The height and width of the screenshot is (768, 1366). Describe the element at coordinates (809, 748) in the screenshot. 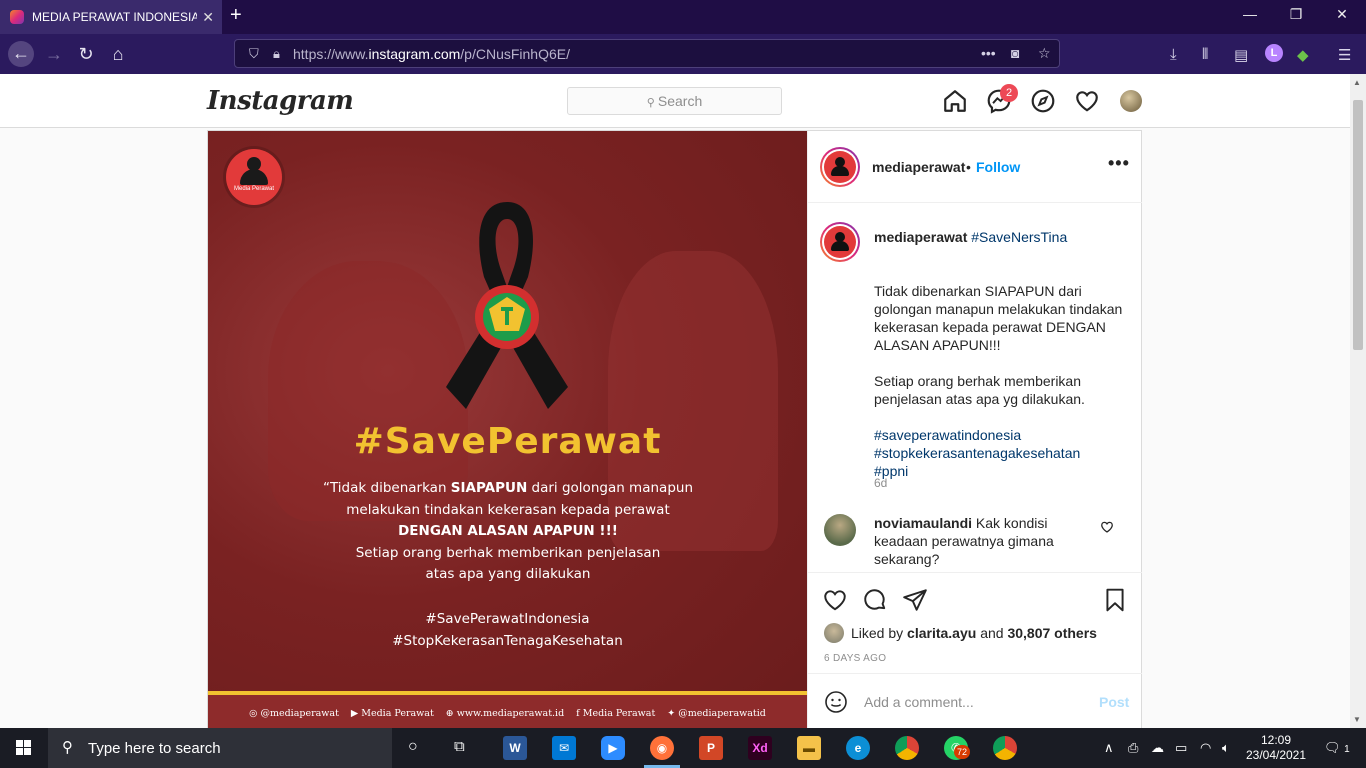

I see `file-explorer-icon: ▬` at that location.